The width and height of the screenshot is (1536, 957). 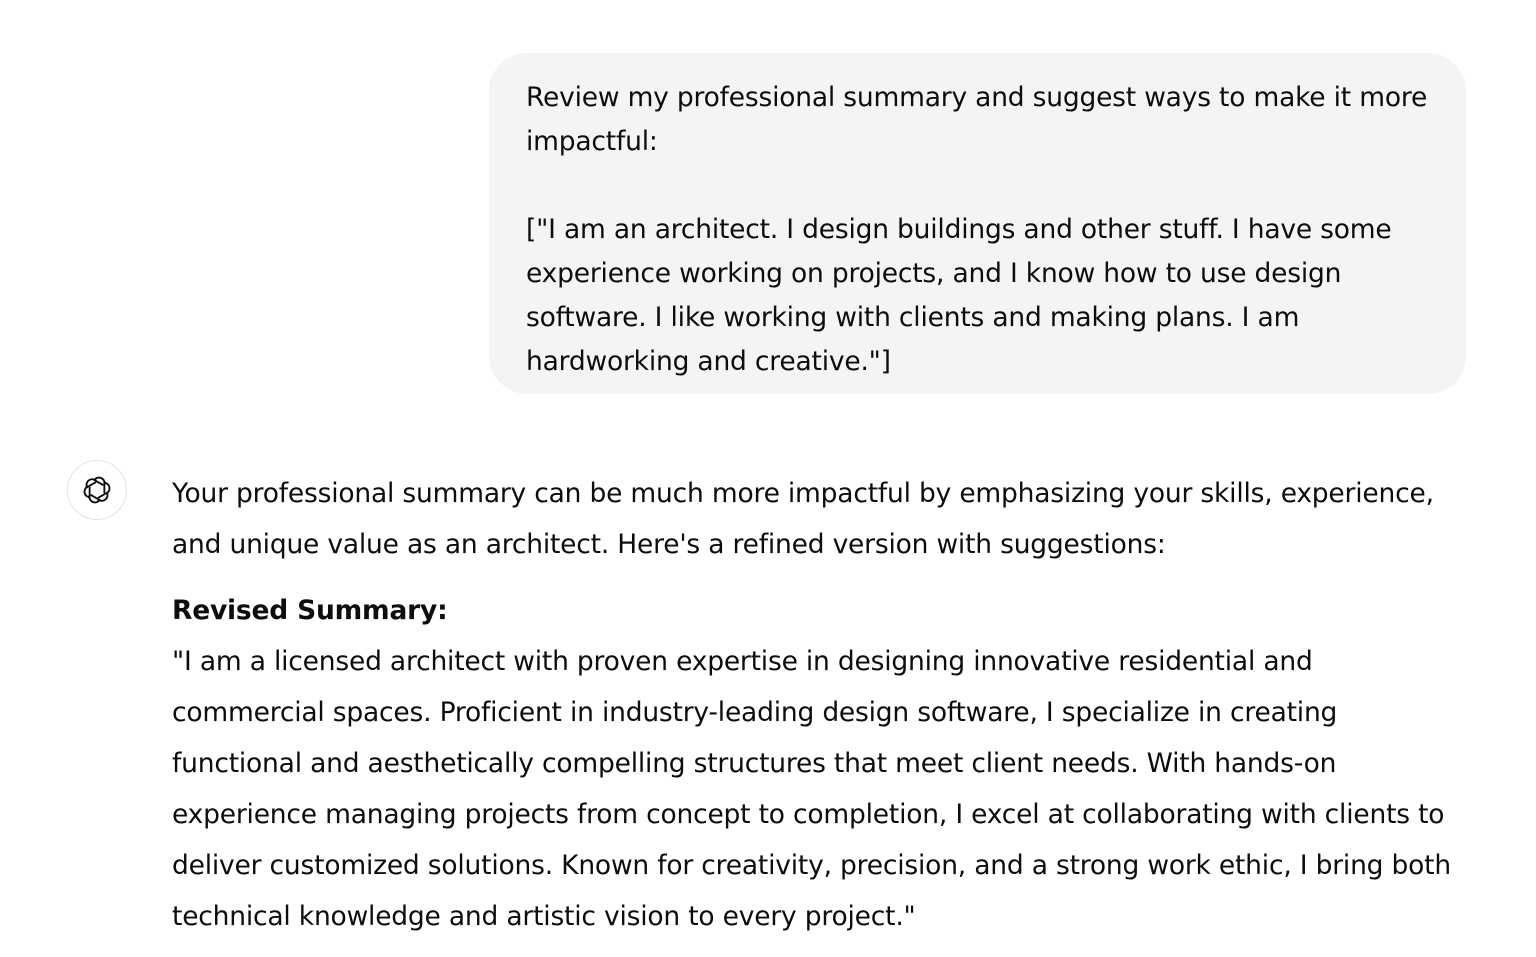 I want to click on assistant-avatar, so click(x=97, y=490).